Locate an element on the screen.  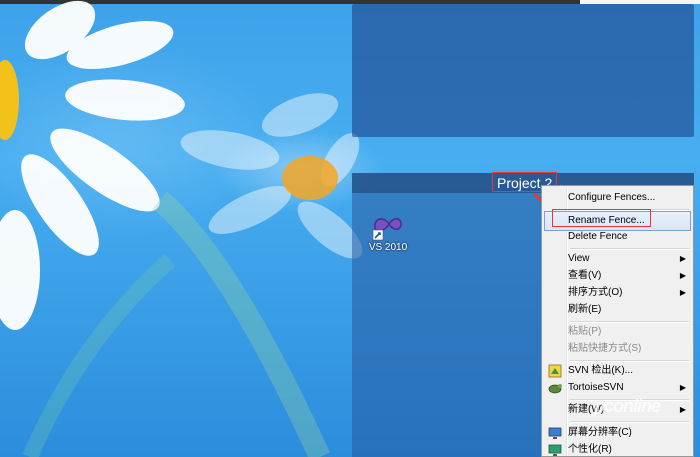
menu-item-label: 粘贴快捷方式(S) is located at coordinates (605, 348).